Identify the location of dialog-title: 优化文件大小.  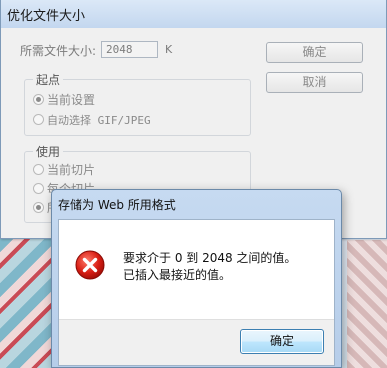
(46, 16).